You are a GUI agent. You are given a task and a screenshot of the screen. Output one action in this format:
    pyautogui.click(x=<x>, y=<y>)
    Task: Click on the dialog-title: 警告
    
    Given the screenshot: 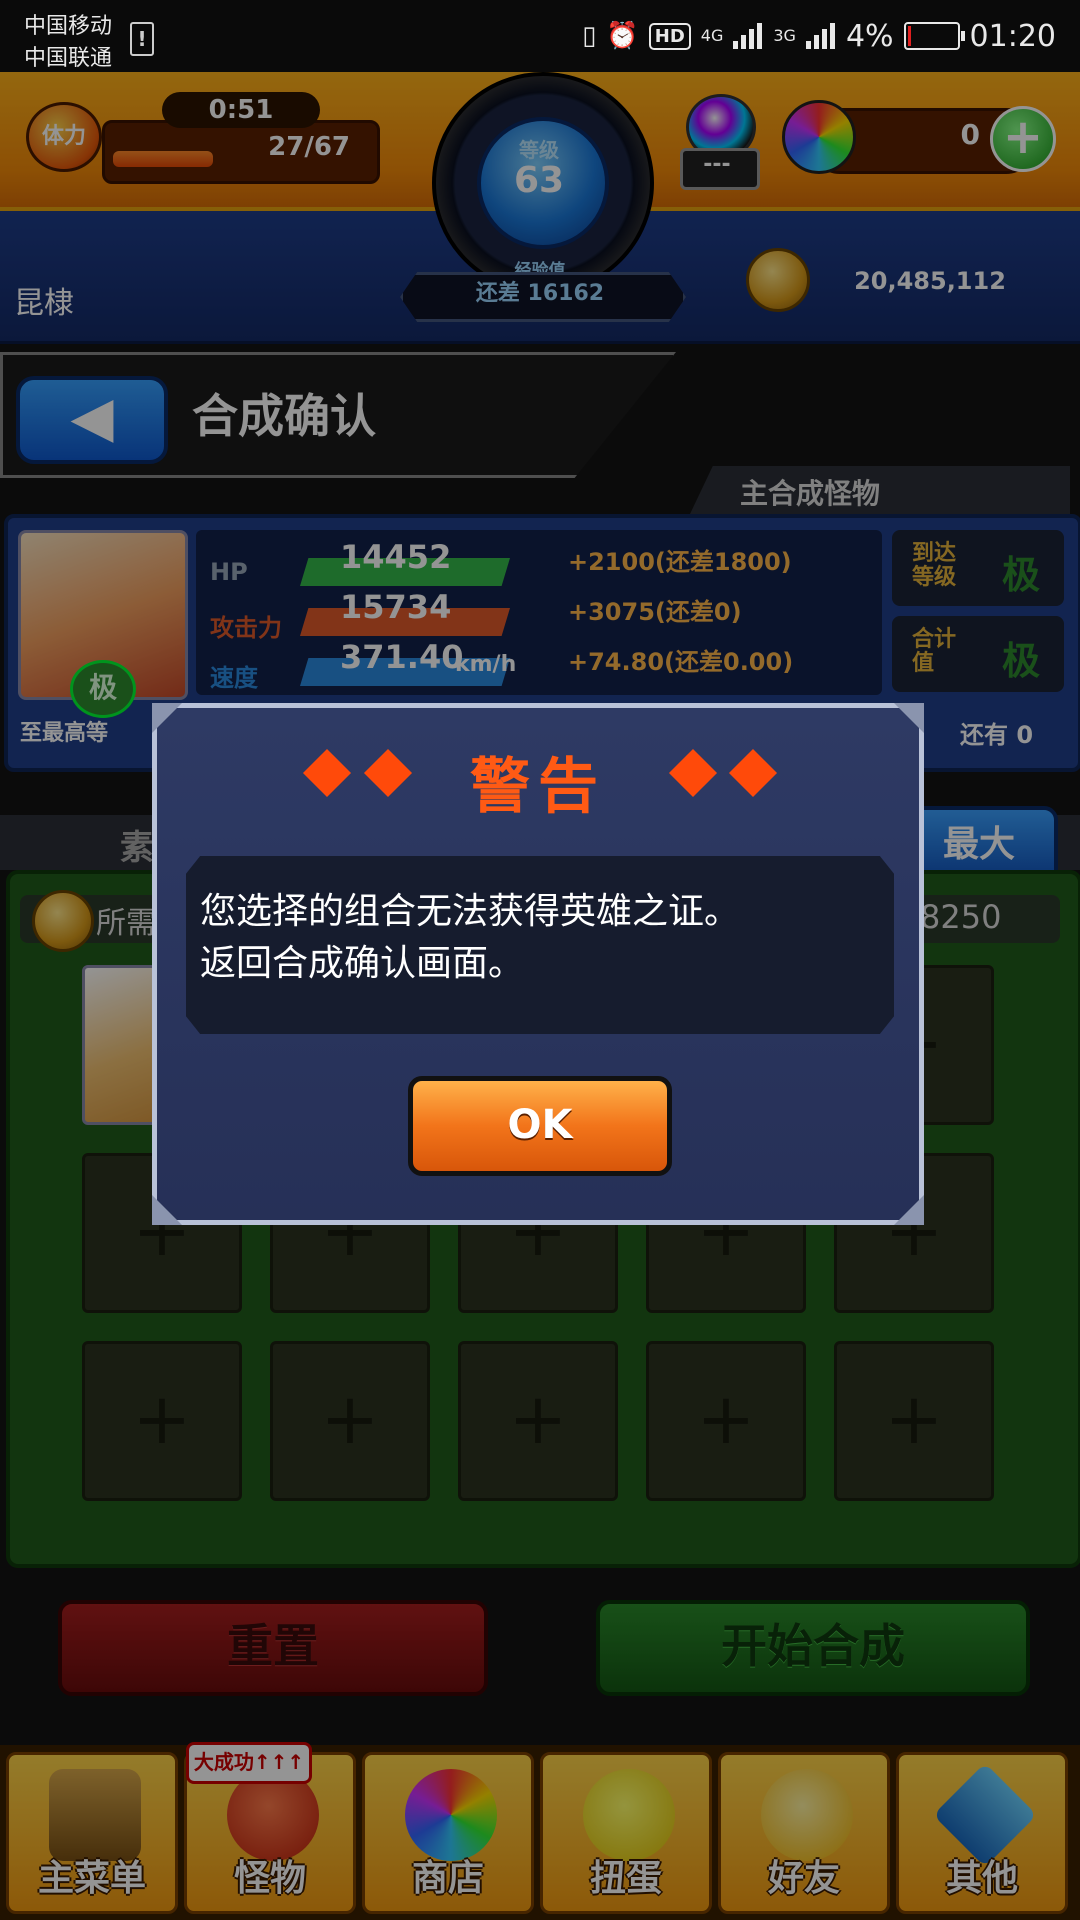 What is the action you would take?
    pyautogui.click(x=538, y=787)
    